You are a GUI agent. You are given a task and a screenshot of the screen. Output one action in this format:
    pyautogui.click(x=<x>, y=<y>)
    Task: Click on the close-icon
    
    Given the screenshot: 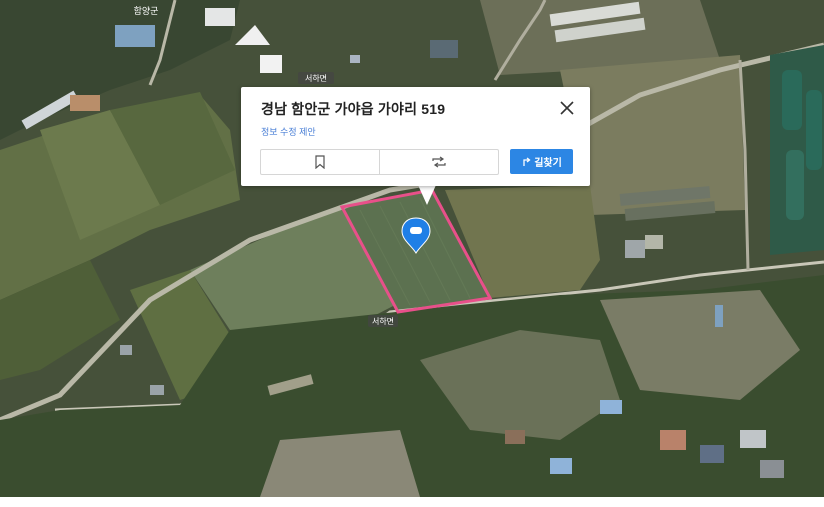 What is the action you would take?
    pyautogui.click(x=567, y=108)
    